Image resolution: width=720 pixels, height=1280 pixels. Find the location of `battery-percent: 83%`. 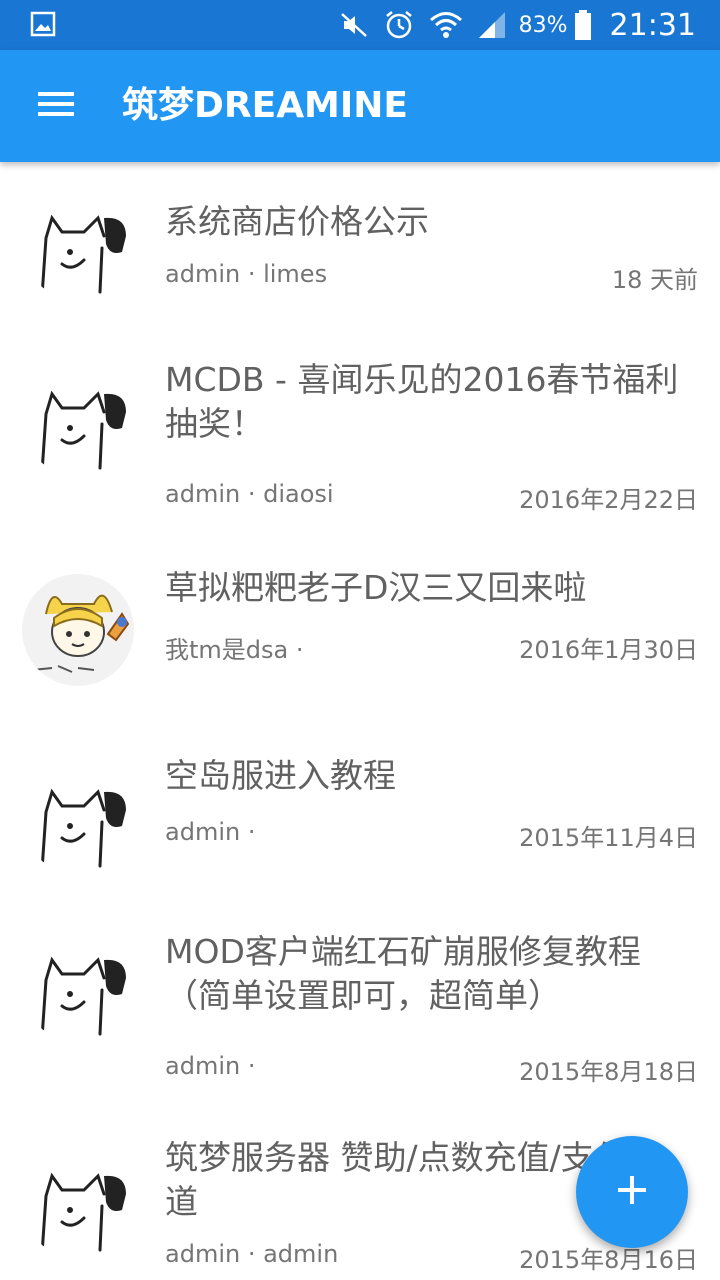

battery-percent: 83% is located at coordinates (543, 25).